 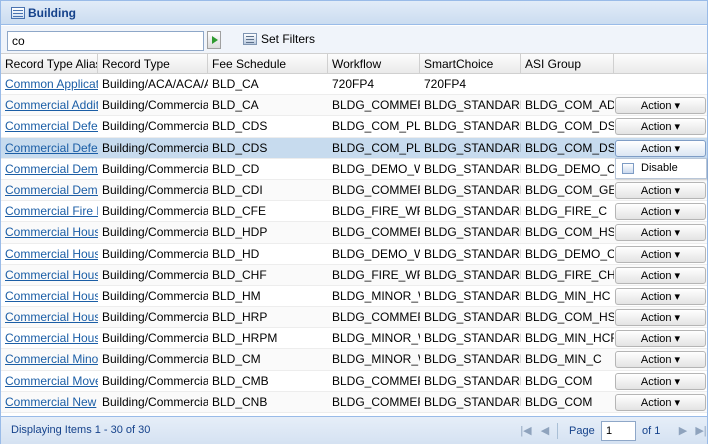 What do you see at coordinates (240, 380) in the screenshot?
I see `cell-fee-schedule: BLD_CMB` at bounding box center [240, 380].